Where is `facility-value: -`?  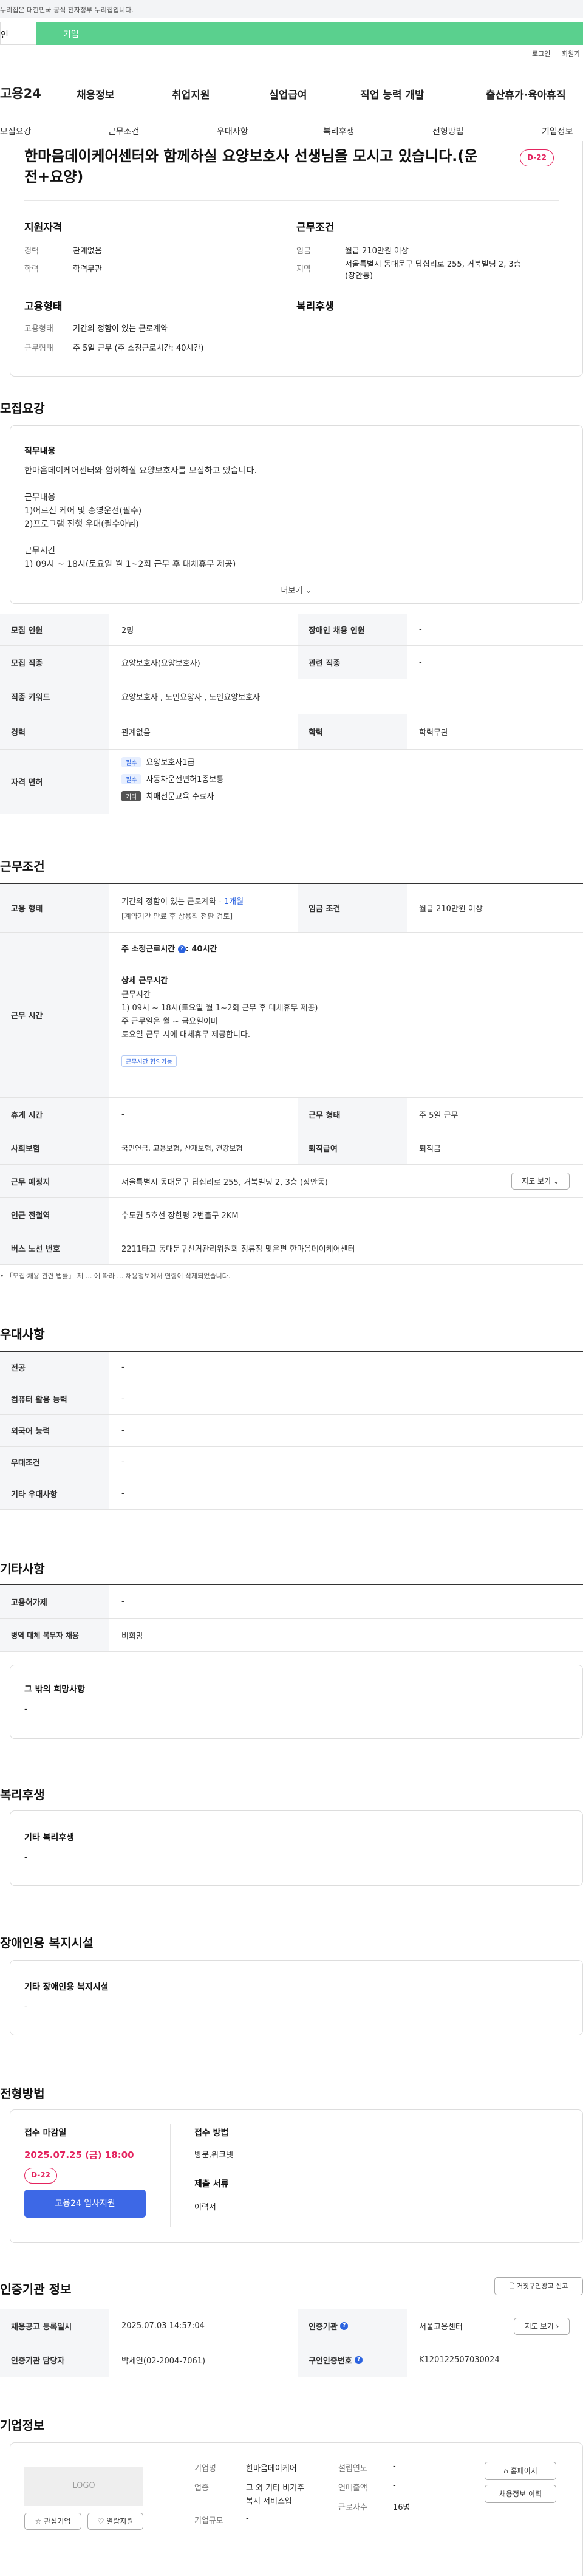
facility-value: - is located at coordinates (26, 2007).